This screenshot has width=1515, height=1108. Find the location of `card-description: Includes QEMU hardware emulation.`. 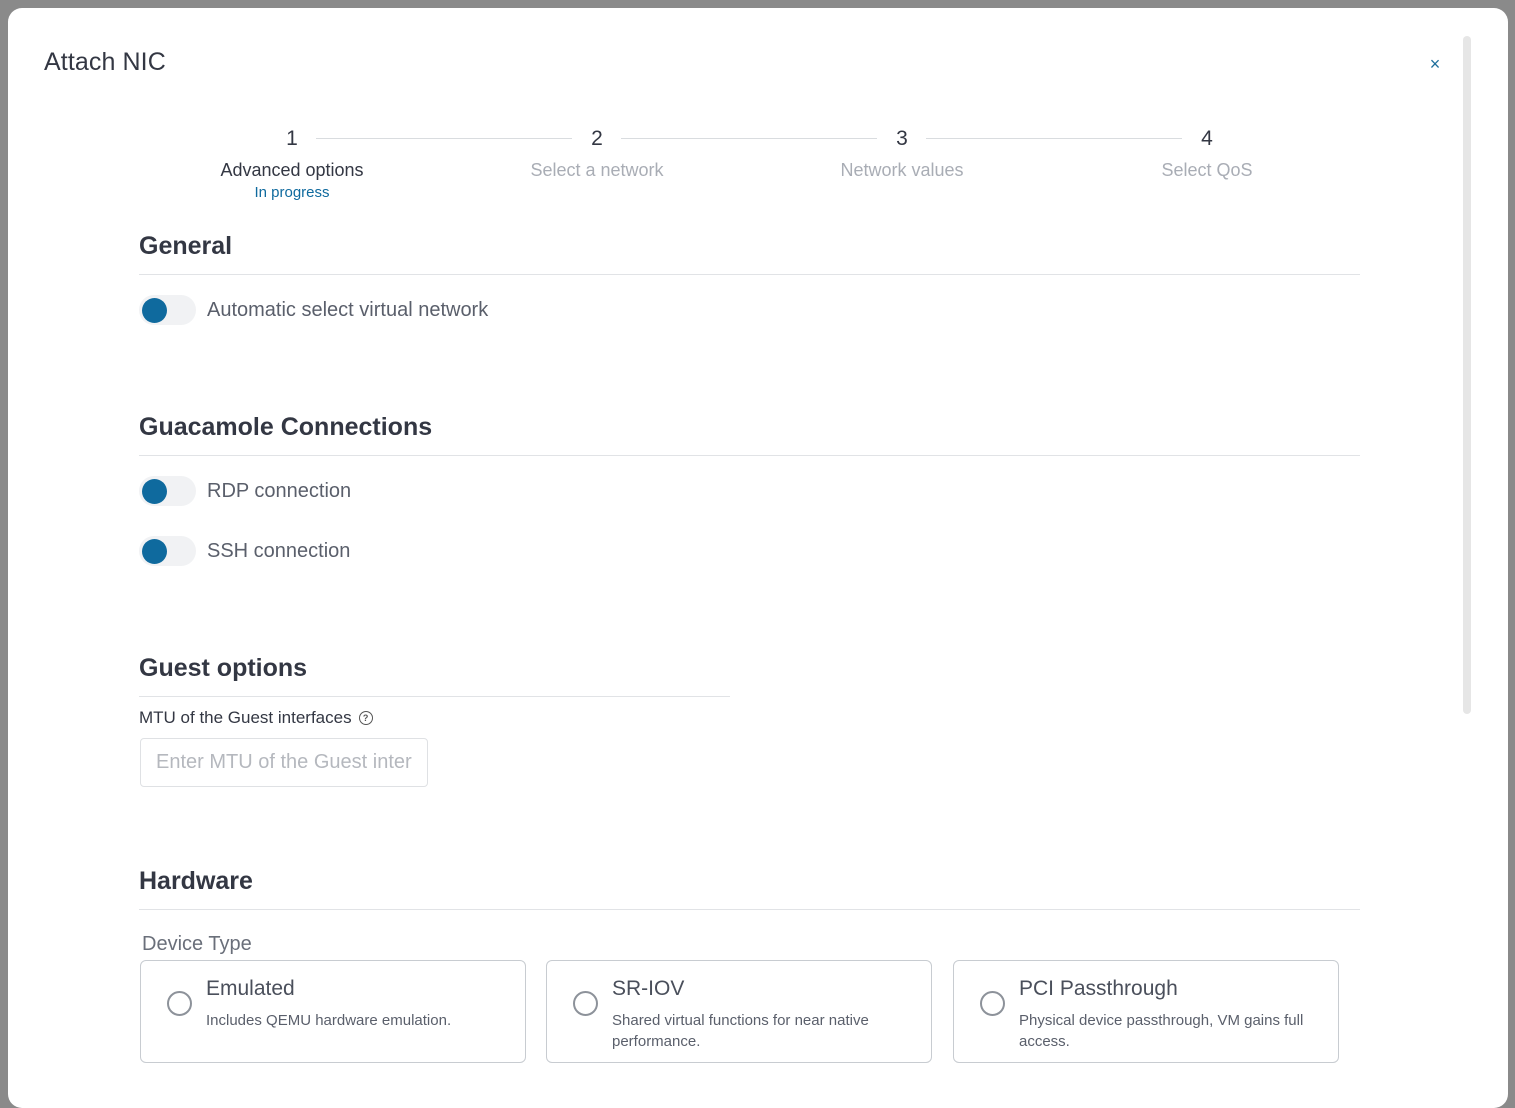

card-description: Includes QEMU hardware emulation. is located at coordinates (329, 1020).